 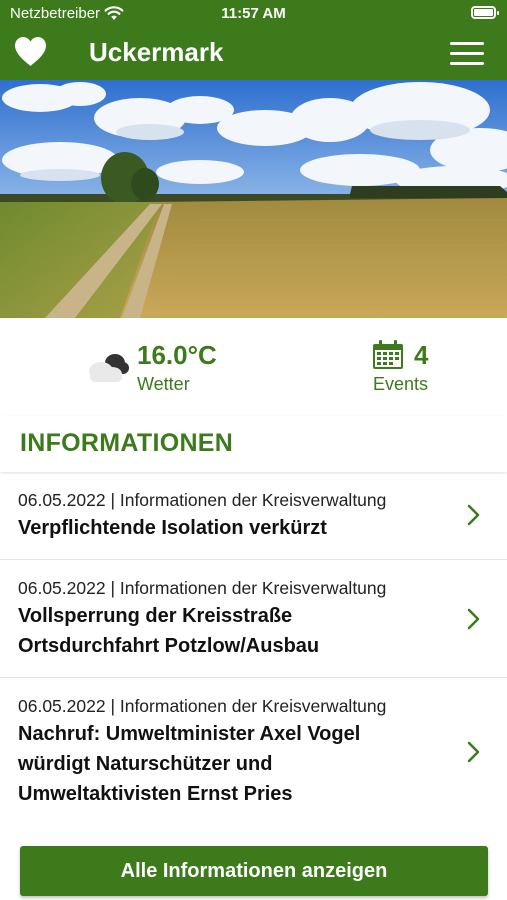 I want to click on status-time: 11:57 AM, so click(x=253, y=13).